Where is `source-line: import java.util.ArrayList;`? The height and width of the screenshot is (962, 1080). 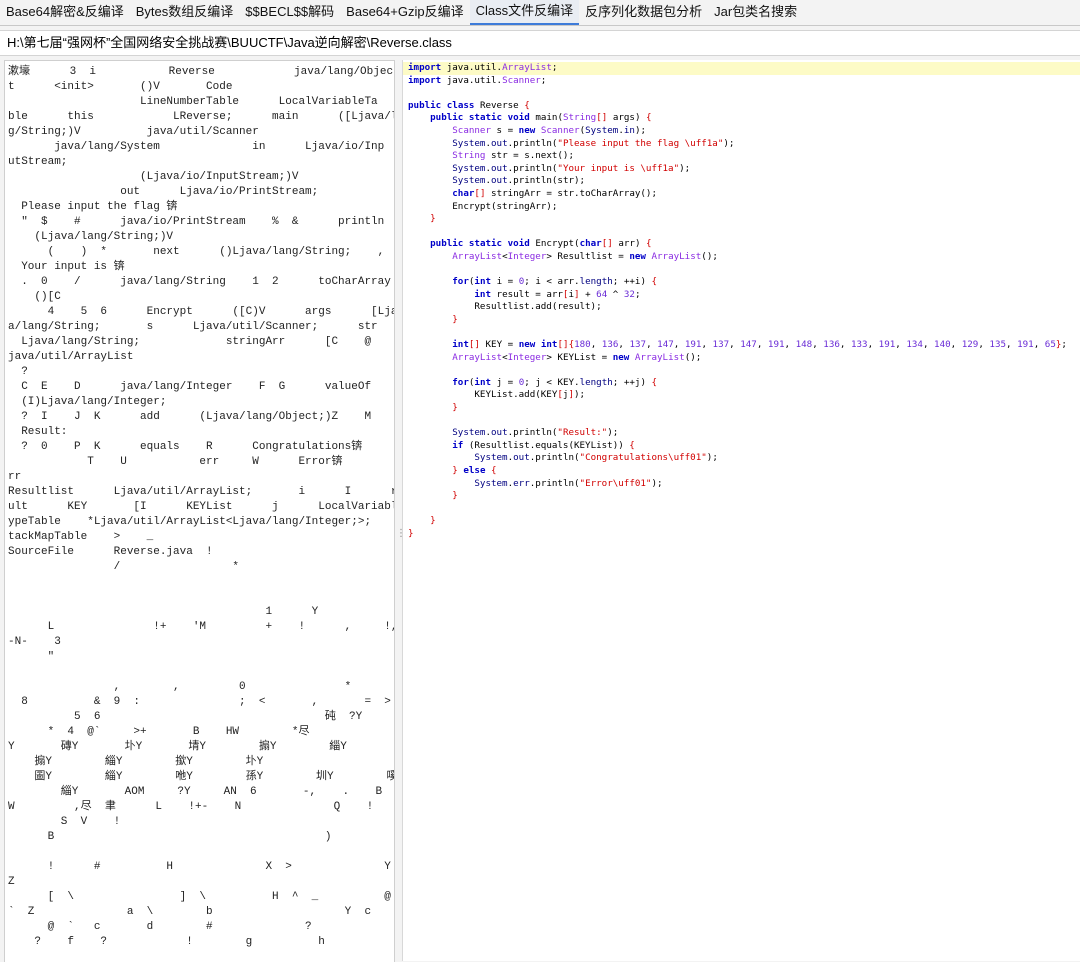 source-line: import java.util.ArrayList; is located at coordinates (741, 68).